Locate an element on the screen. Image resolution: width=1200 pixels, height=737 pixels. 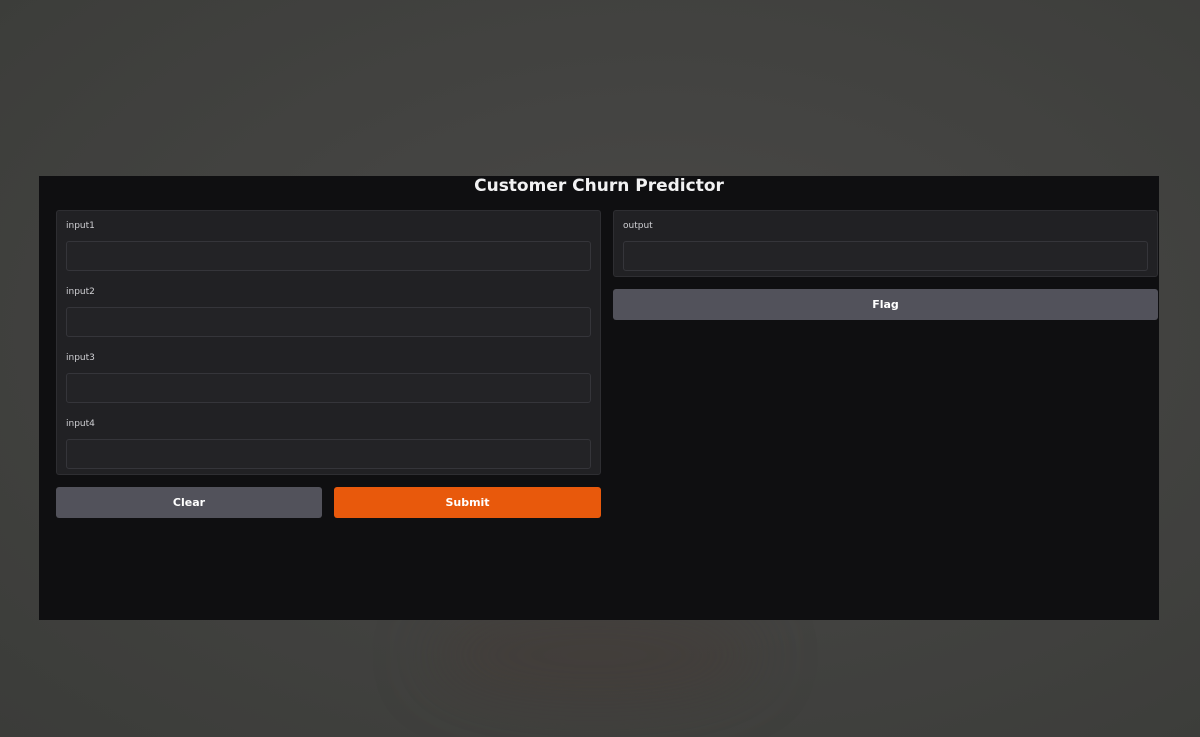
output-panel: output is located at coordinates (885, 243).